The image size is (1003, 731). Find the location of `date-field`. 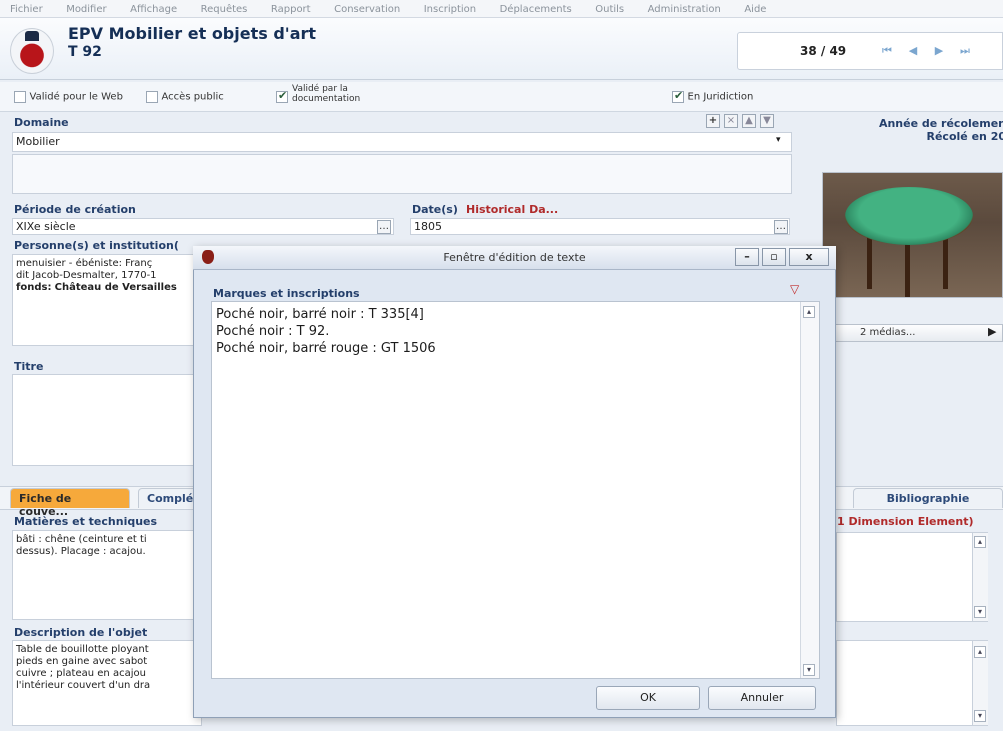

date-field is located at coordinates (600, 226).